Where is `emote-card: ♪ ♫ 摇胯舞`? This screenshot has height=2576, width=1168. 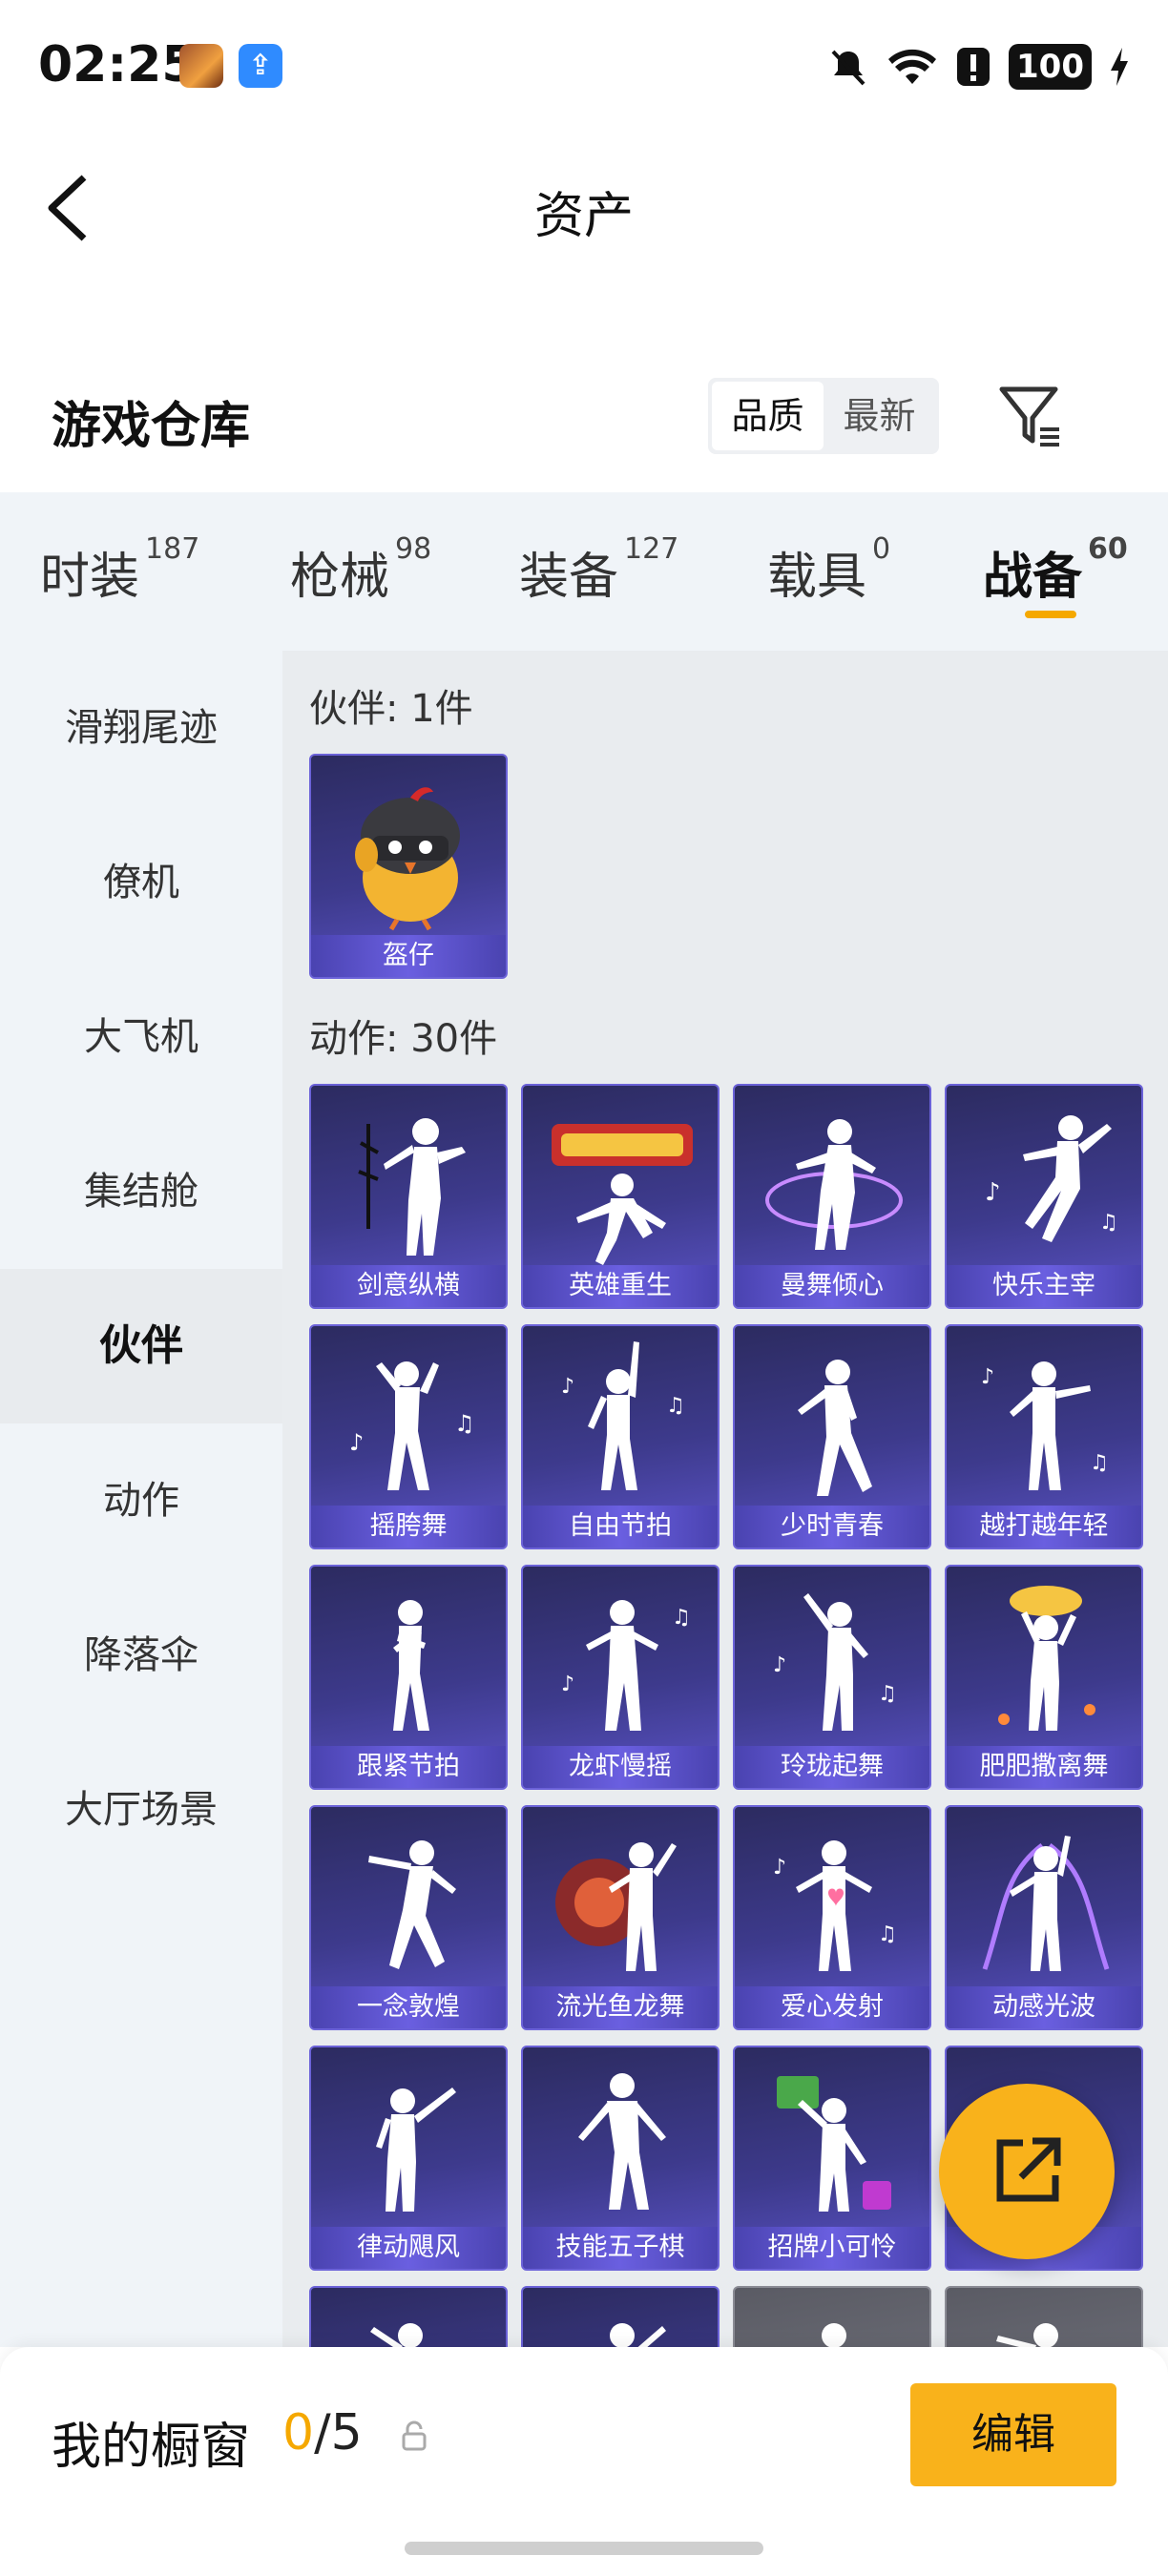 emote-card: ♪ ♫ 摇胯舞 is located at coordinates (408, 1436).